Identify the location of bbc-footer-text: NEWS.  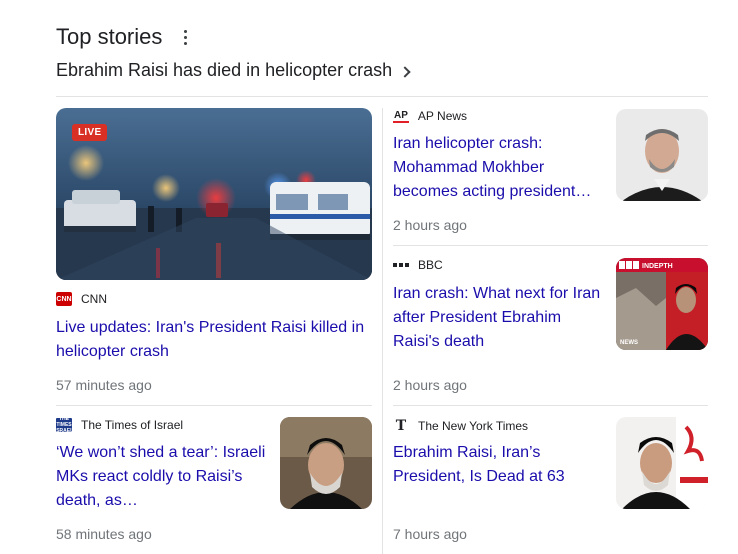
(629, 343).